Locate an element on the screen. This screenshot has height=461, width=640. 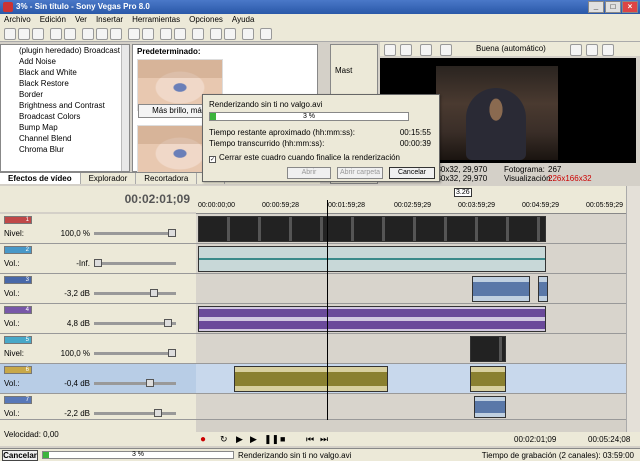
tab-trimmer: Recortadora is located at coordinates (167, 178).